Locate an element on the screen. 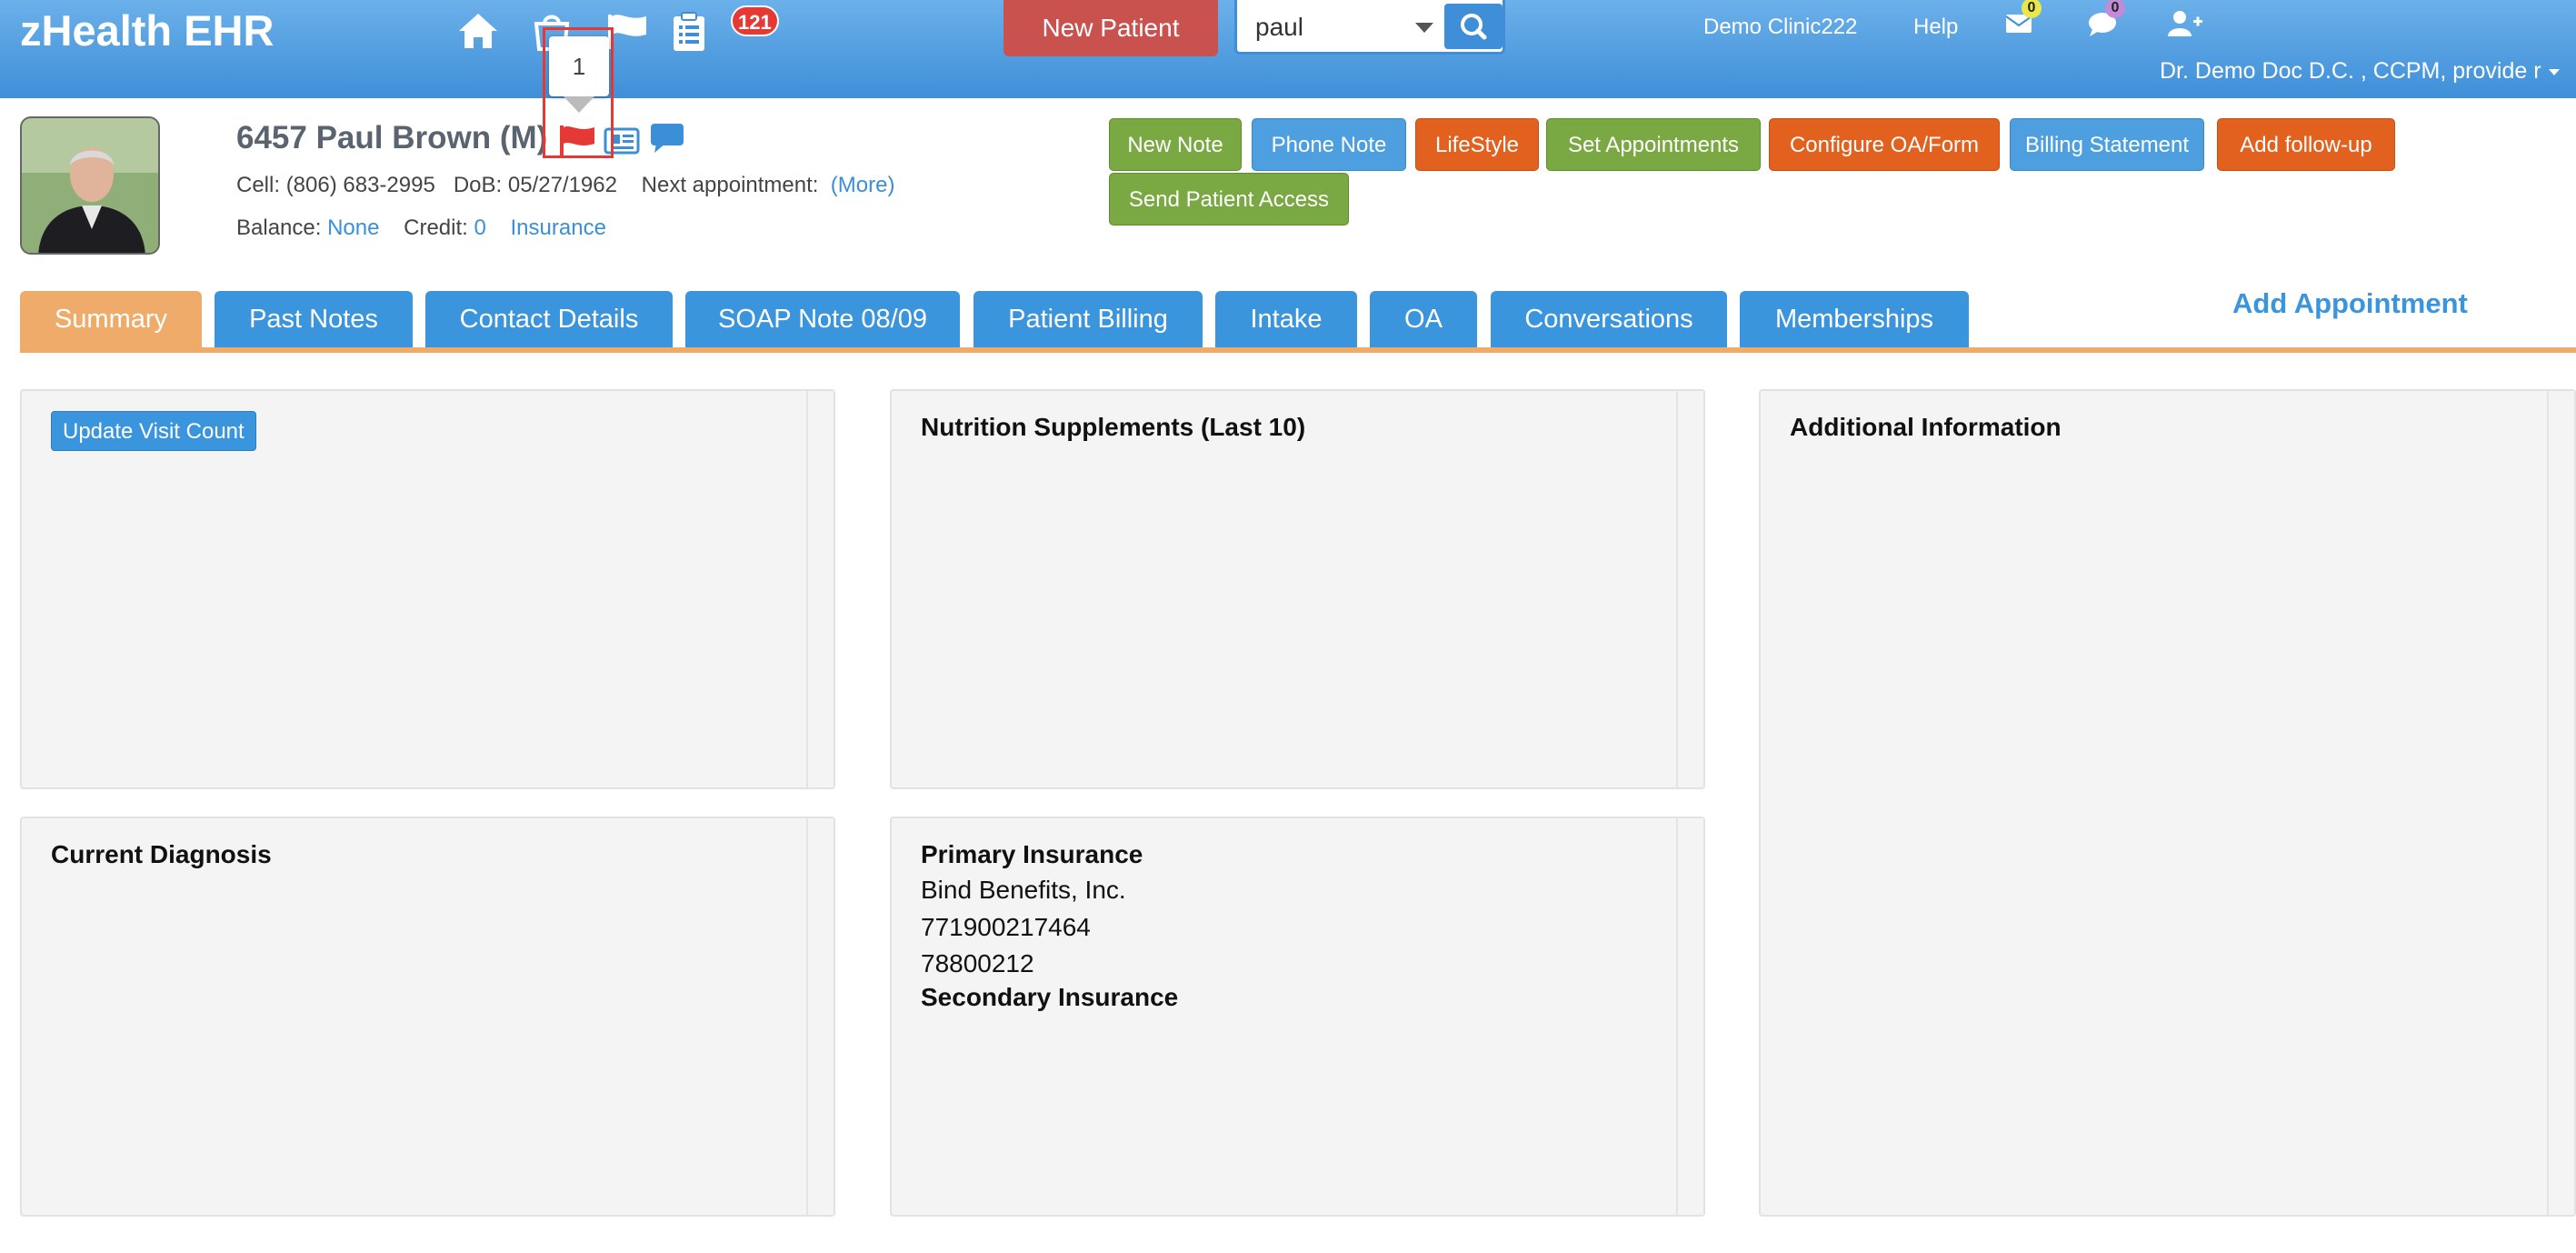 This screenshot has height=1253, width=2576. tab-patient-billing: Patient Billing is located at coordinates (1088, 319).